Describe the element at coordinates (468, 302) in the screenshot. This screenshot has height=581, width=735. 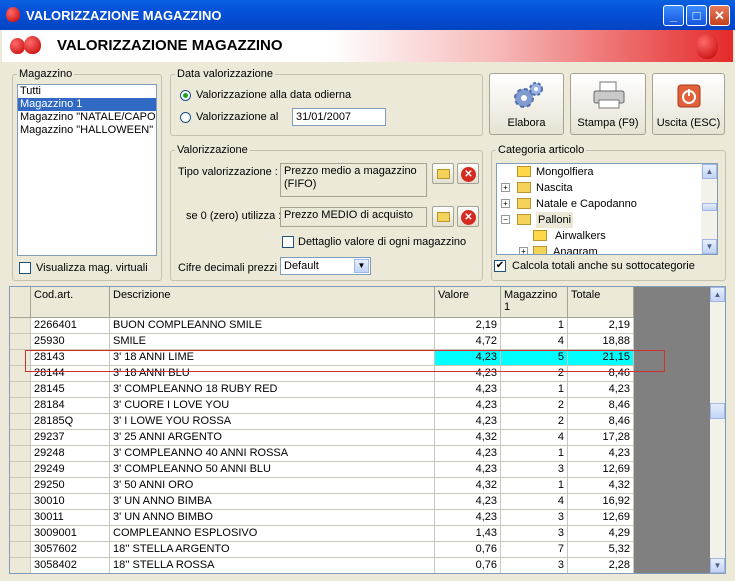
I see `column-header: Valore` at that location.